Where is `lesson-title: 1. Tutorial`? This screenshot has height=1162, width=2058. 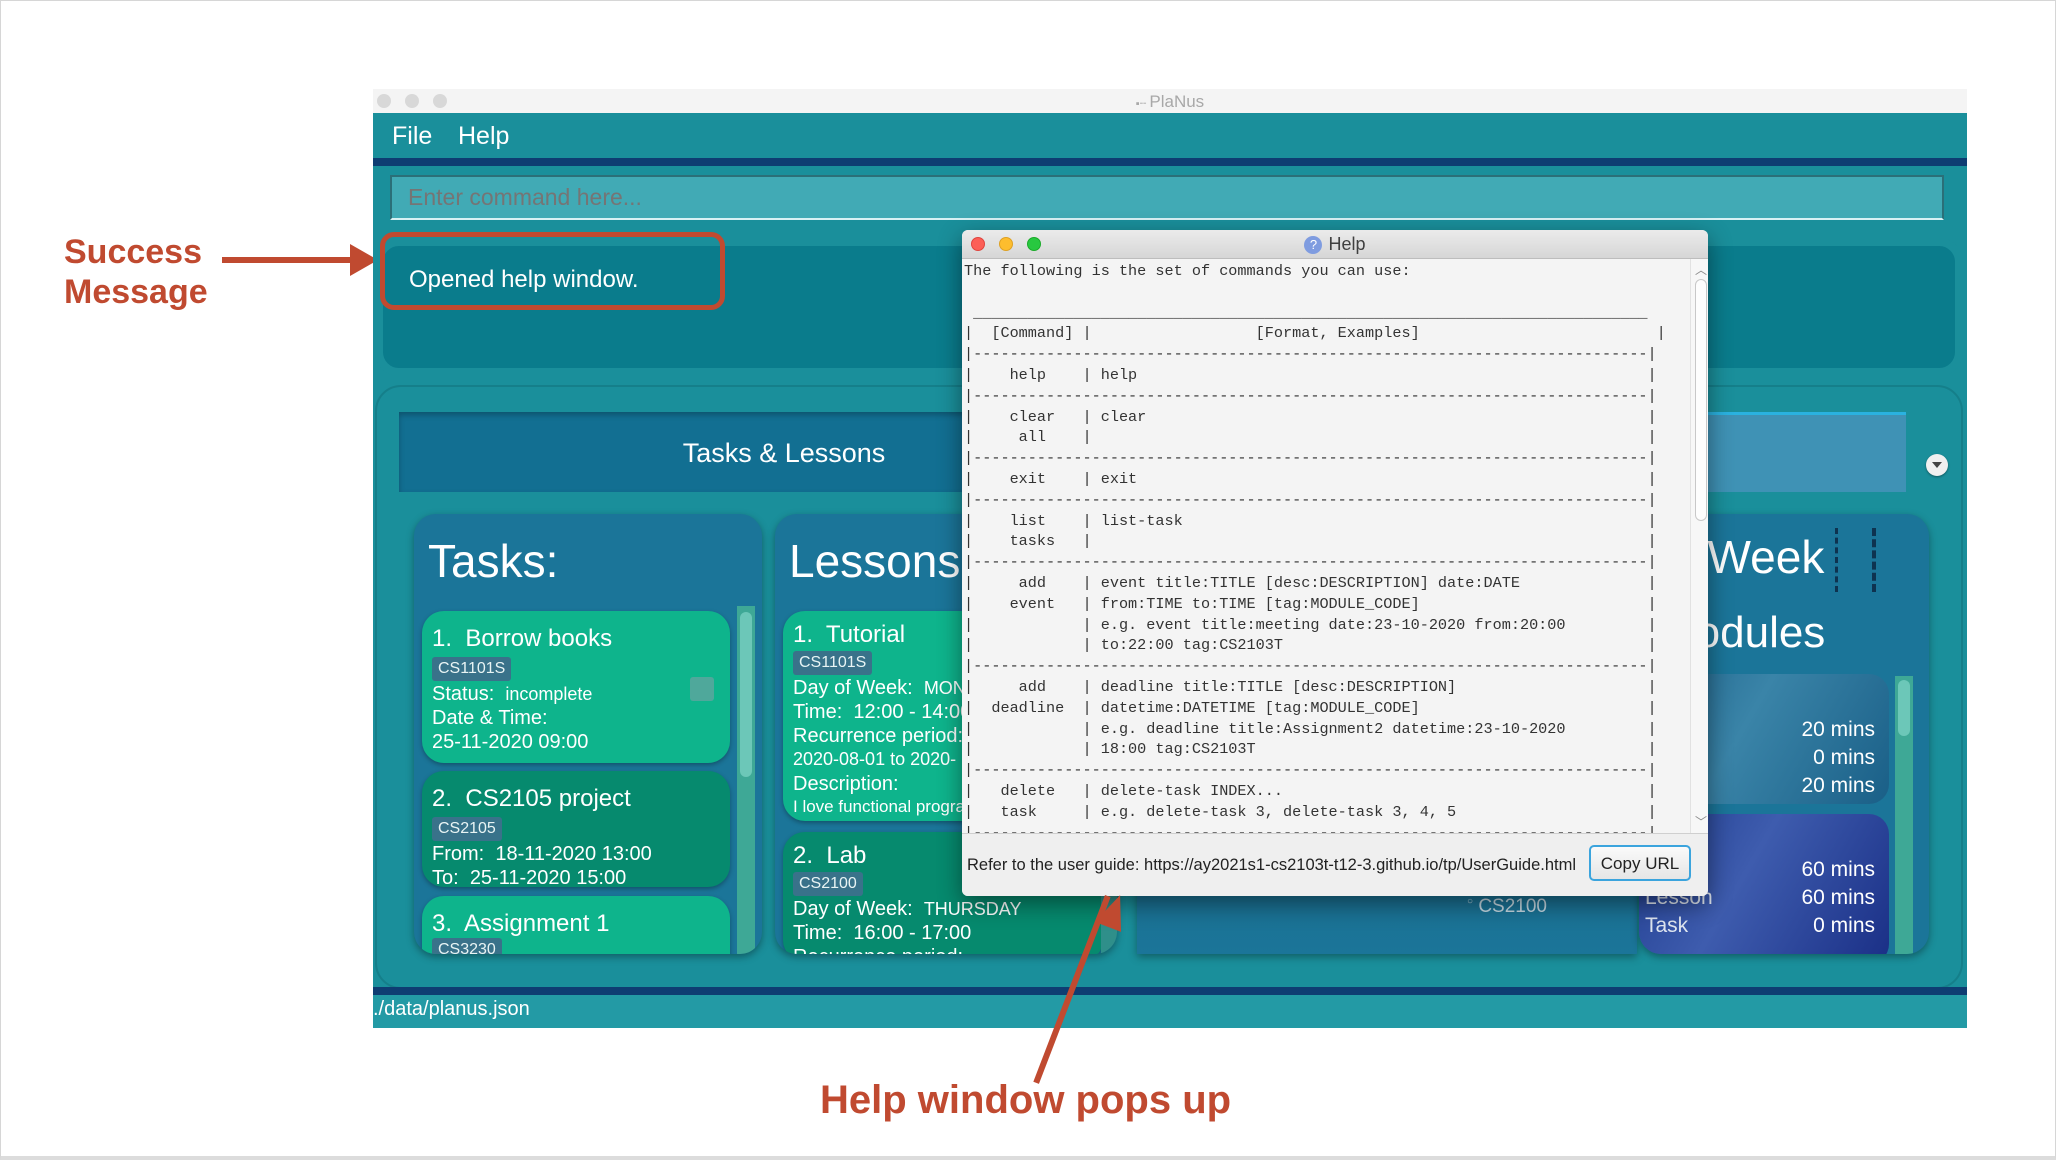
lesson-title: 1. Tutorial is located at coordinates (849, 634).